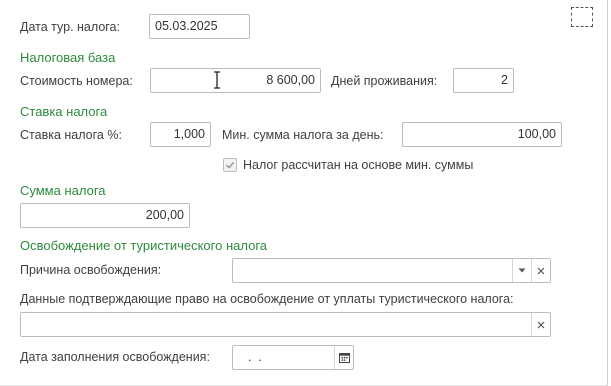 This screenshot has width=611, height=386. I want to click on fill-date-label: Дата заполнения освобождения:, so click(115, 357).